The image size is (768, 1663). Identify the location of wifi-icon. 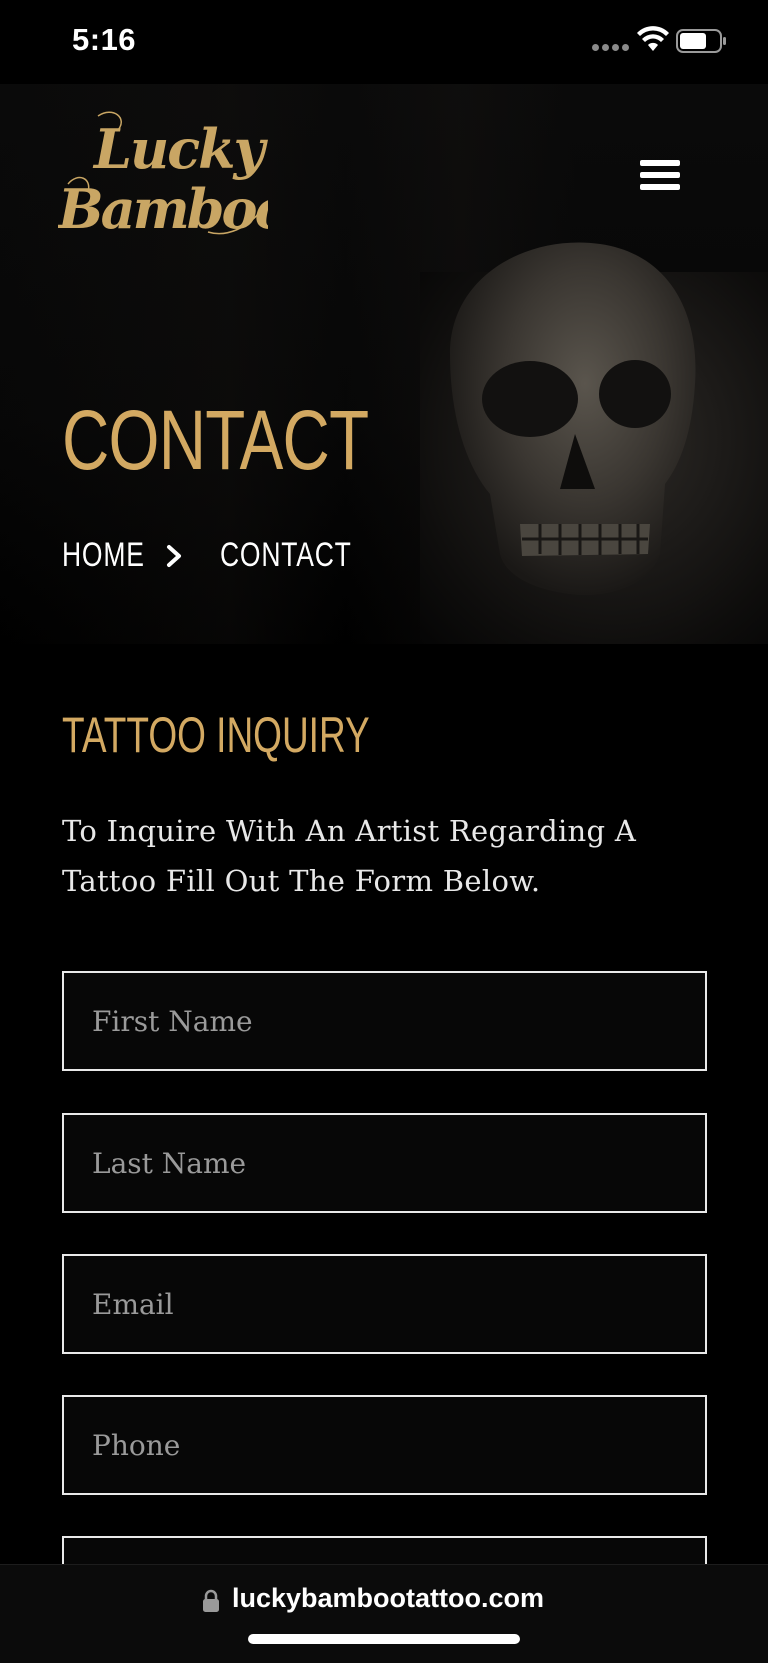
(653, 38).